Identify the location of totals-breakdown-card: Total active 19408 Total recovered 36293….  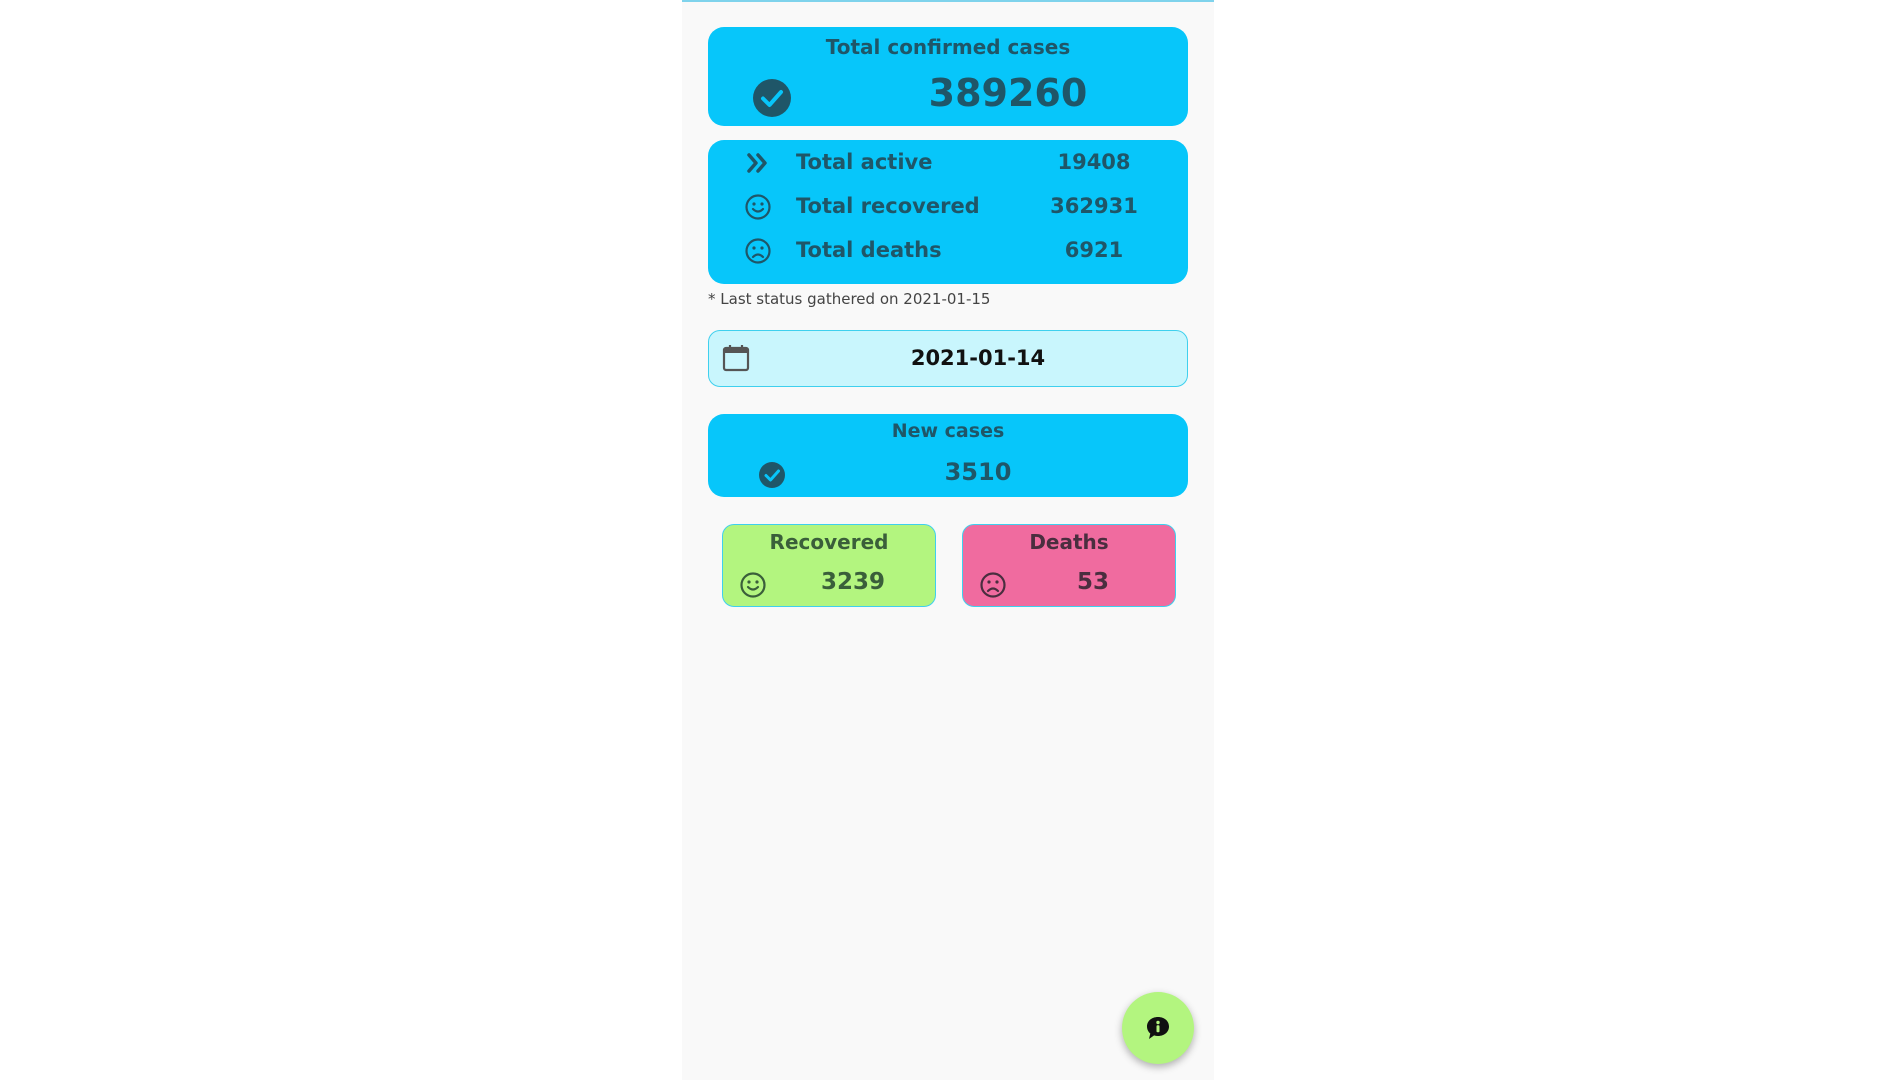
(948, 212).